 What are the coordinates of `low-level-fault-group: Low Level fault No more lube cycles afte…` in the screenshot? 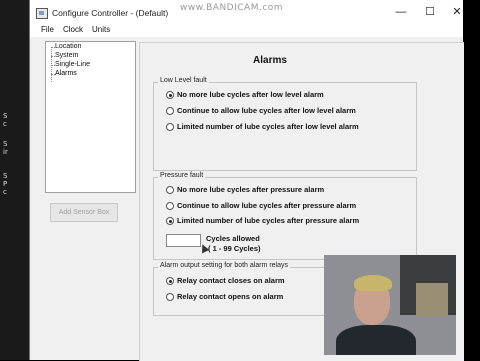 It's located at (285, 124).